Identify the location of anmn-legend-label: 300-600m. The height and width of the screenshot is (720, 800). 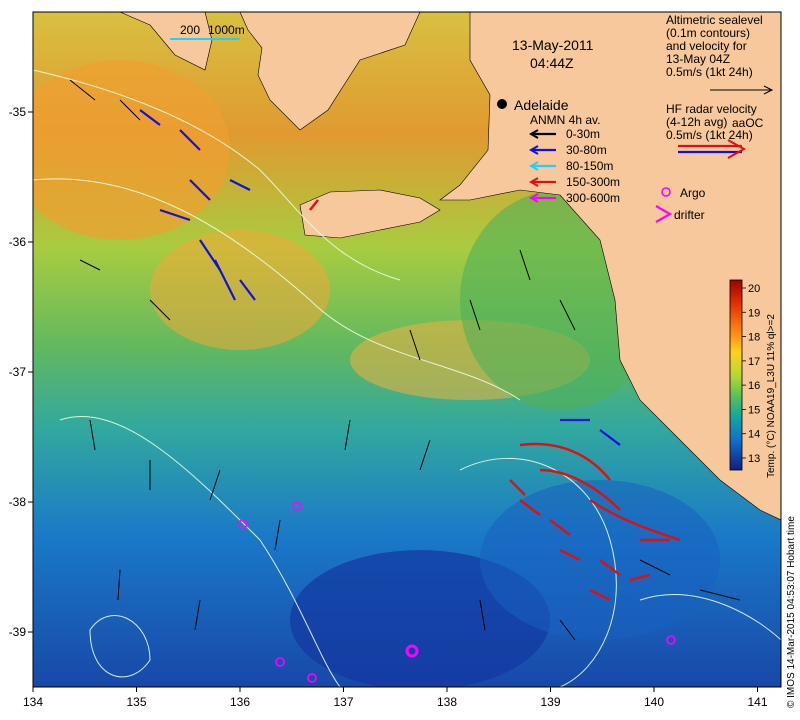
(593, 198).